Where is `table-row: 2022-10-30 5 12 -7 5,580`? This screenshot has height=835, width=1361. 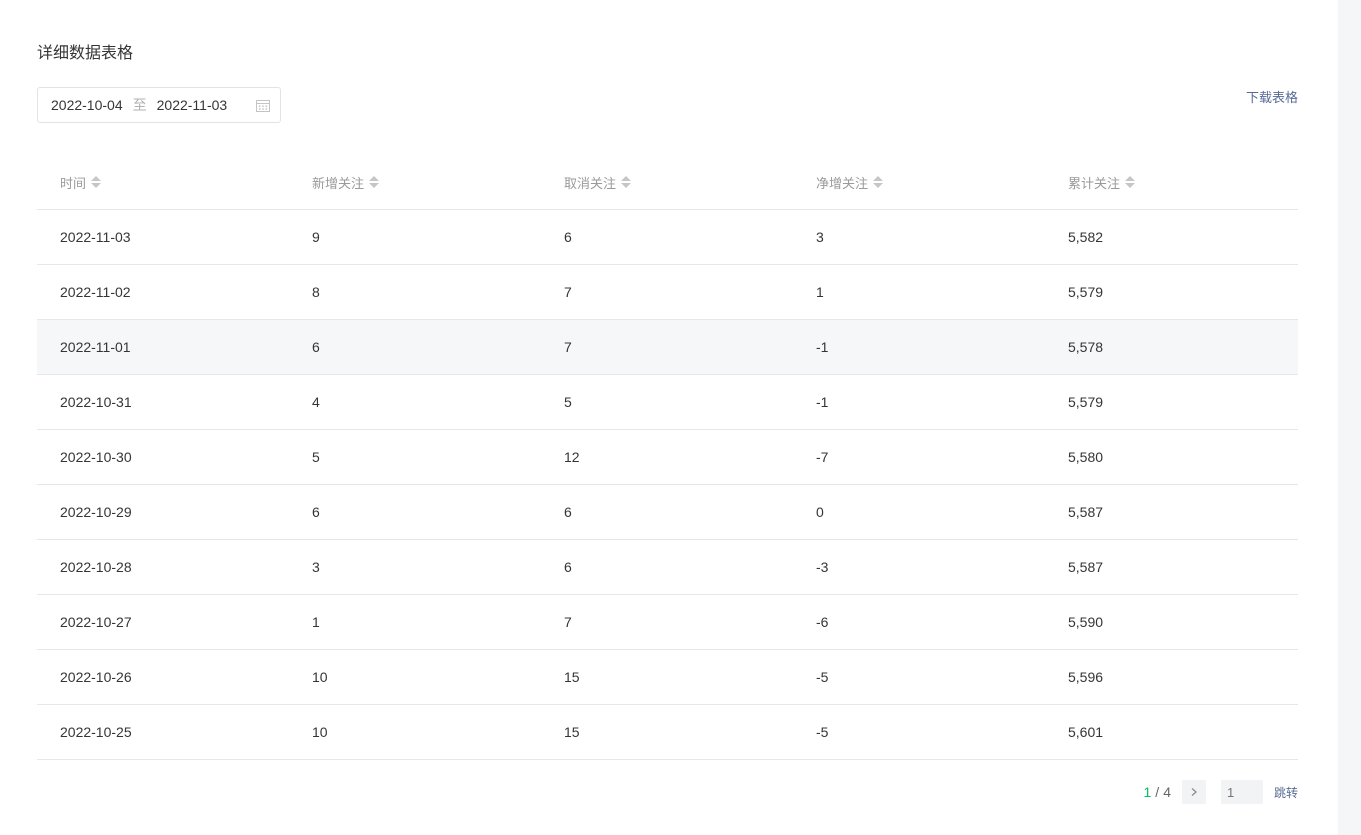
table-row: 2022-10-30 5 12 -7 5,580 is located at coordinates (667, 457).